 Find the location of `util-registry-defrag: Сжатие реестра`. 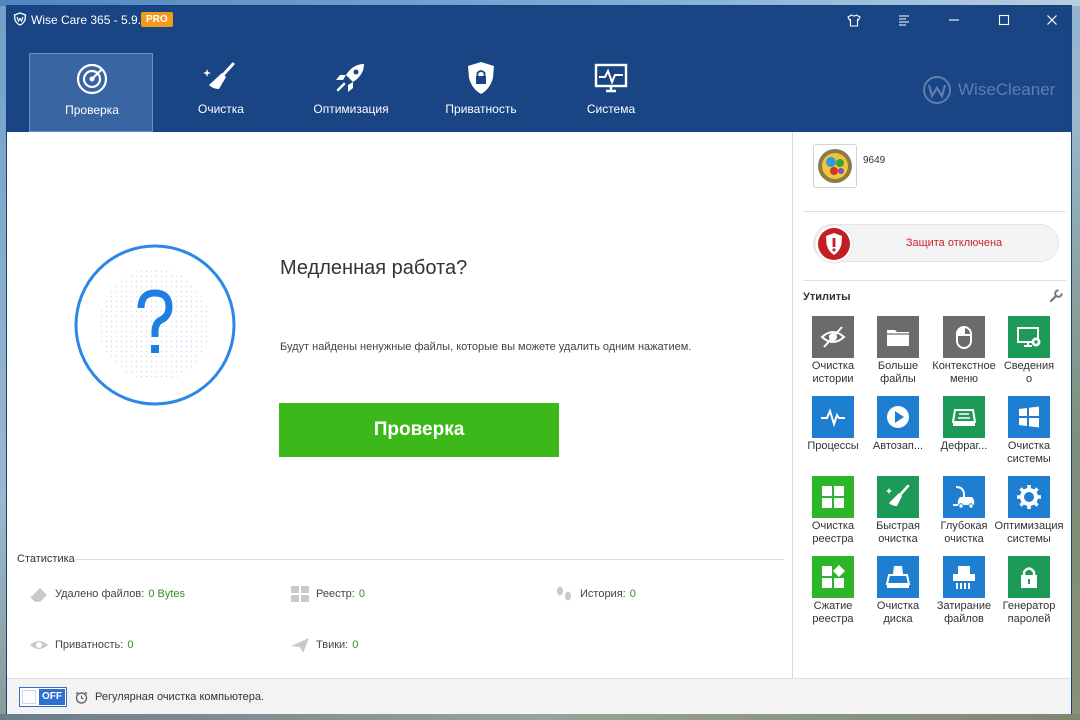

util-registry-defrag: Сжатие реестра is located at coordinates (833, 595).